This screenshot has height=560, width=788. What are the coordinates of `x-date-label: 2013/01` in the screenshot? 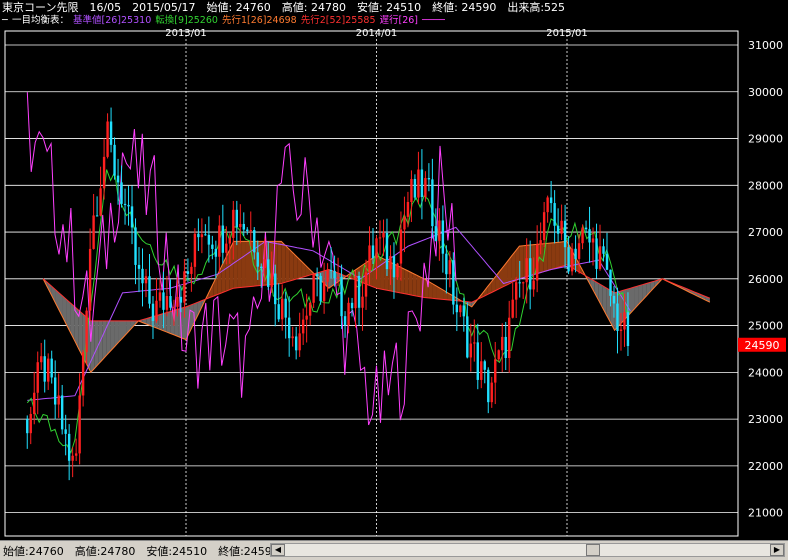 It's located at (186, 33).